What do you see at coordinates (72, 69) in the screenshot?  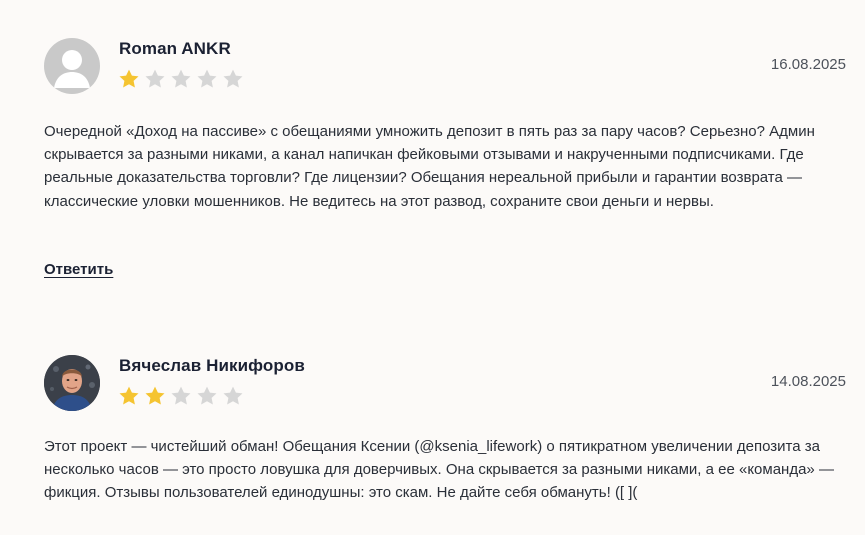 I see `user-placeholder-icon` at bounding box center [72, 69].